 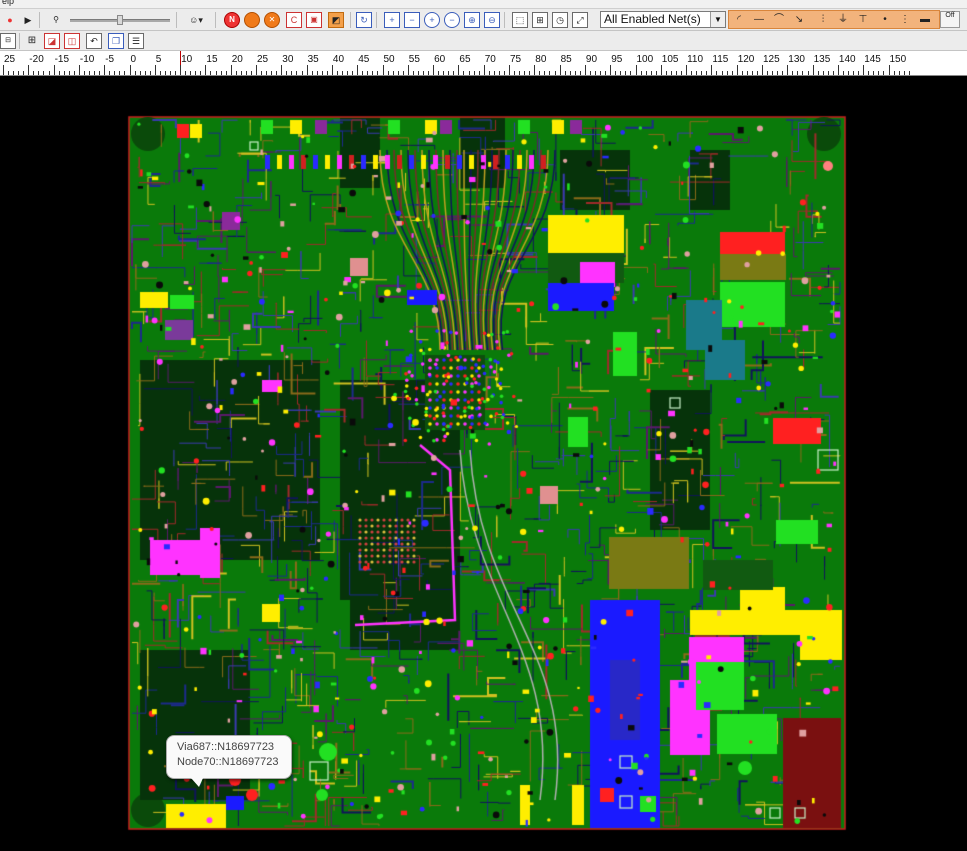 What do you see at coordinates (520, 20) in the screenshot?
I see `fit-board-icon: ⬚` at bounding box center [520, 20].